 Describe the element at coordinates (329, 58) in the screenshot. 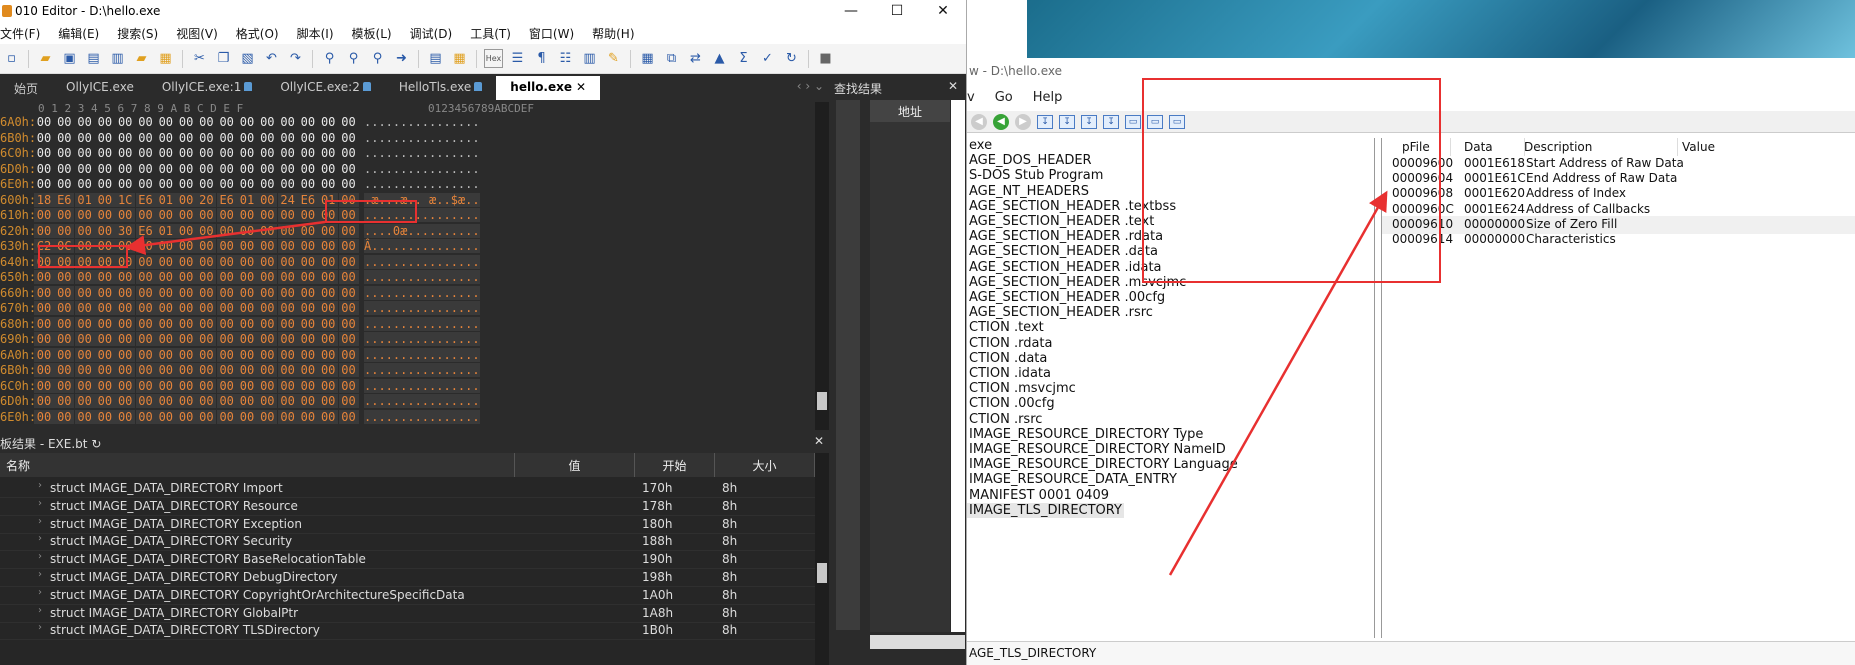

I see `find-icon: ⚲` at that location.